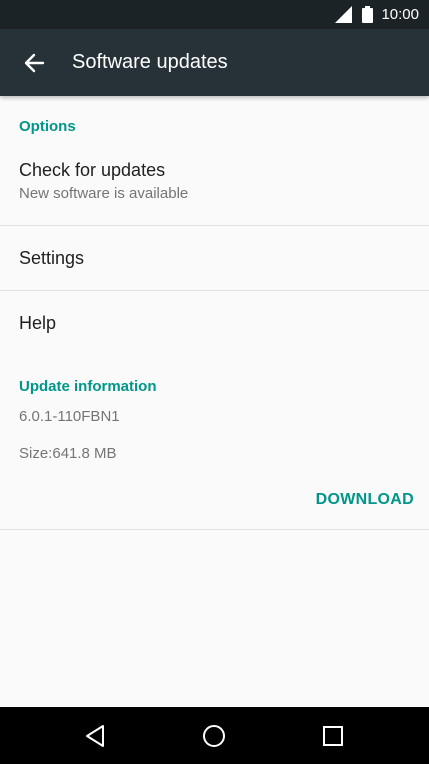  Describe the element at coordinates (214, 323) in the screenshot. I see `help-item: Help` at that location.